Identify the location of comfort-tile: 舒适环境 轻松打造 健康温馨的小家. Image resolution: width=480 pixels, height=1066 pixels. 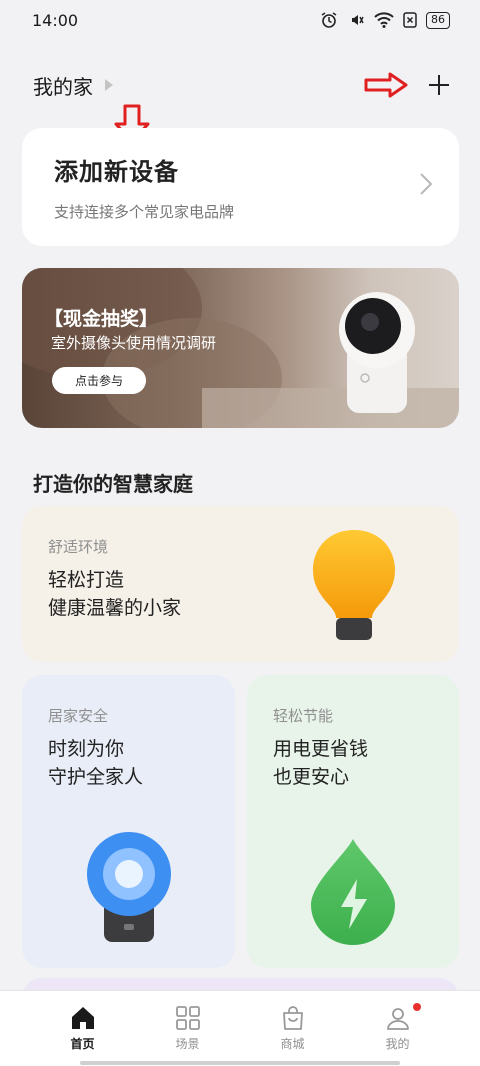
(240, 584).